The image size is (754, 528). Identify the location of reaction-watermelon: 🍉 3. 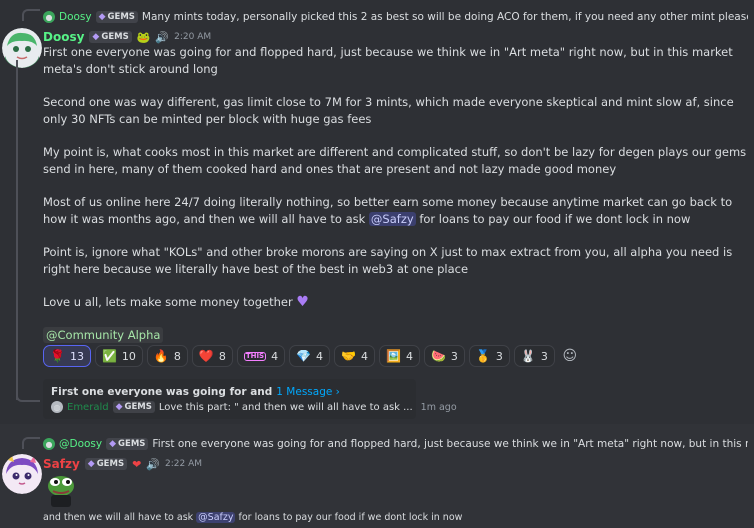
(444, 356).